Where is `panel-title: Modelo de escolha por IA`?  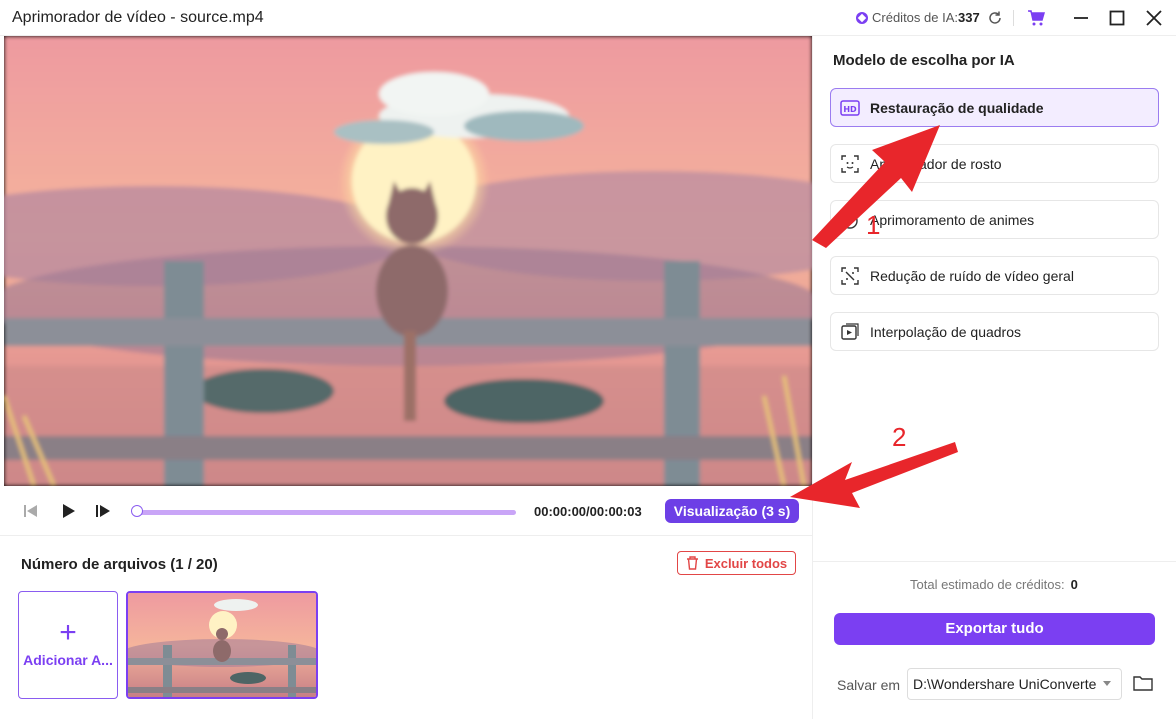 panel-title: Modelo de escolha por IA is located at coordinates (924, 60).